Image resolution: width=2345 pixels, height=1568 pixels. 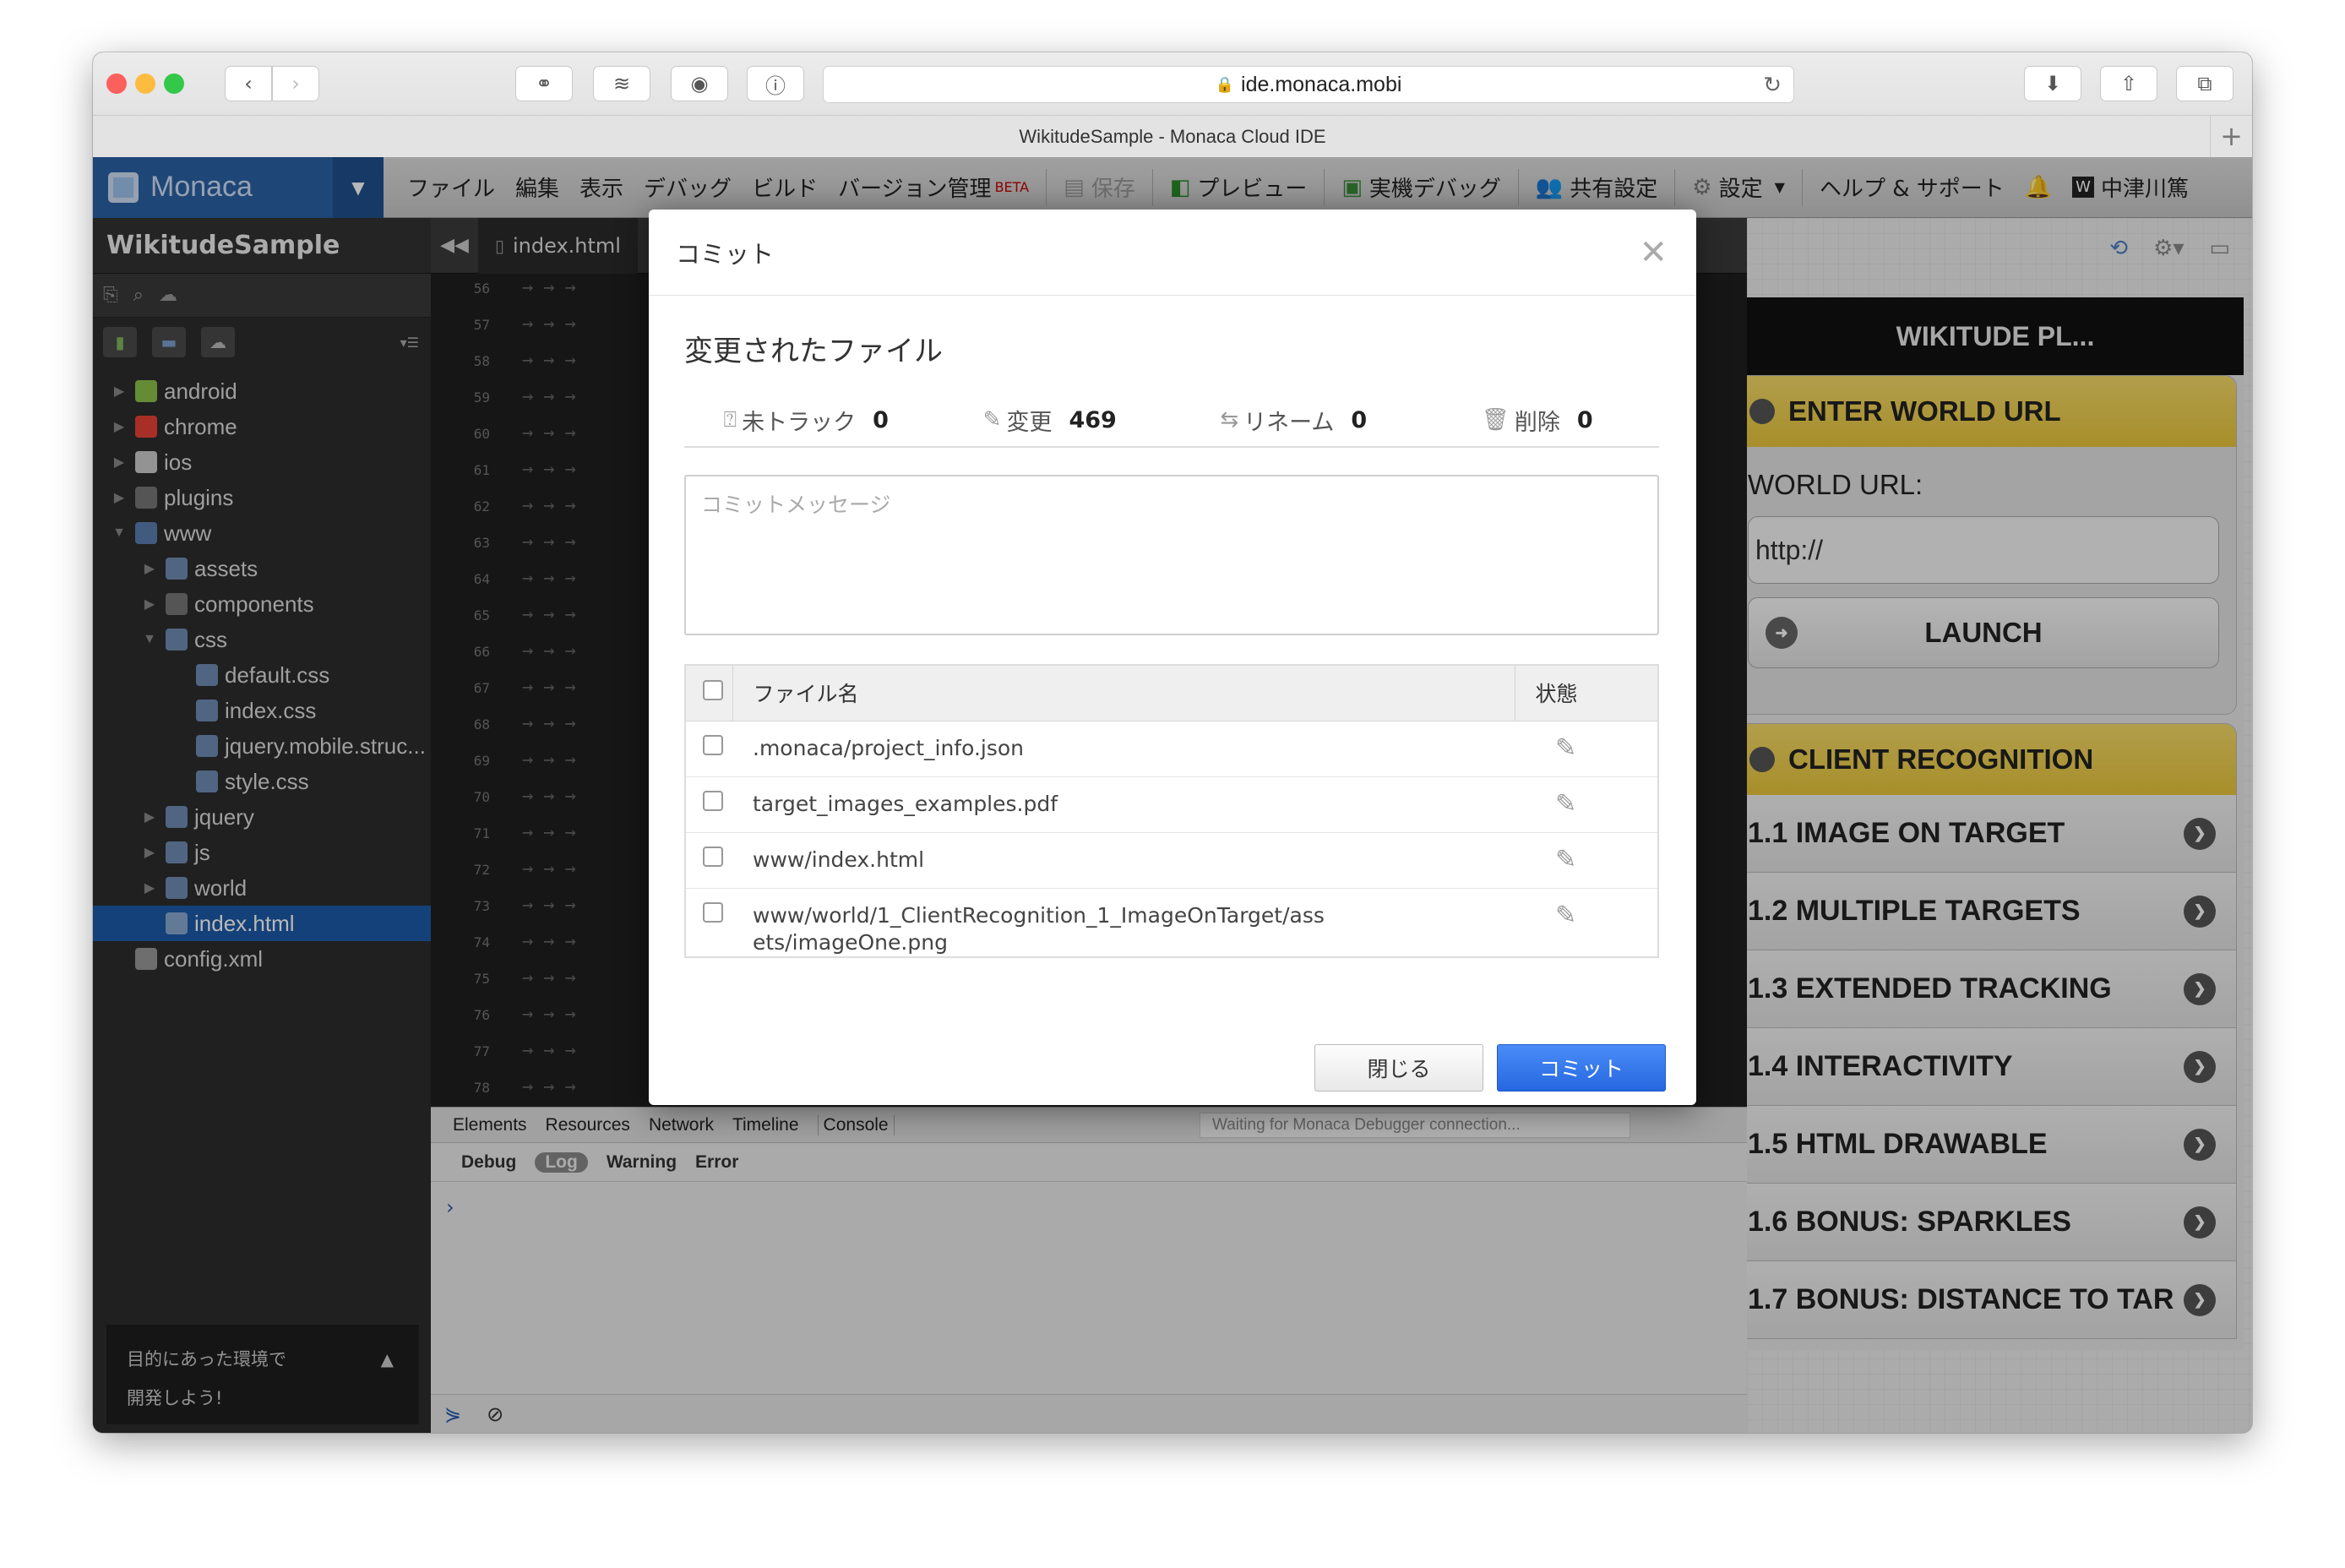 I want to click on url-text: ide.monaca.mobi, so click(x=1321, y=84).